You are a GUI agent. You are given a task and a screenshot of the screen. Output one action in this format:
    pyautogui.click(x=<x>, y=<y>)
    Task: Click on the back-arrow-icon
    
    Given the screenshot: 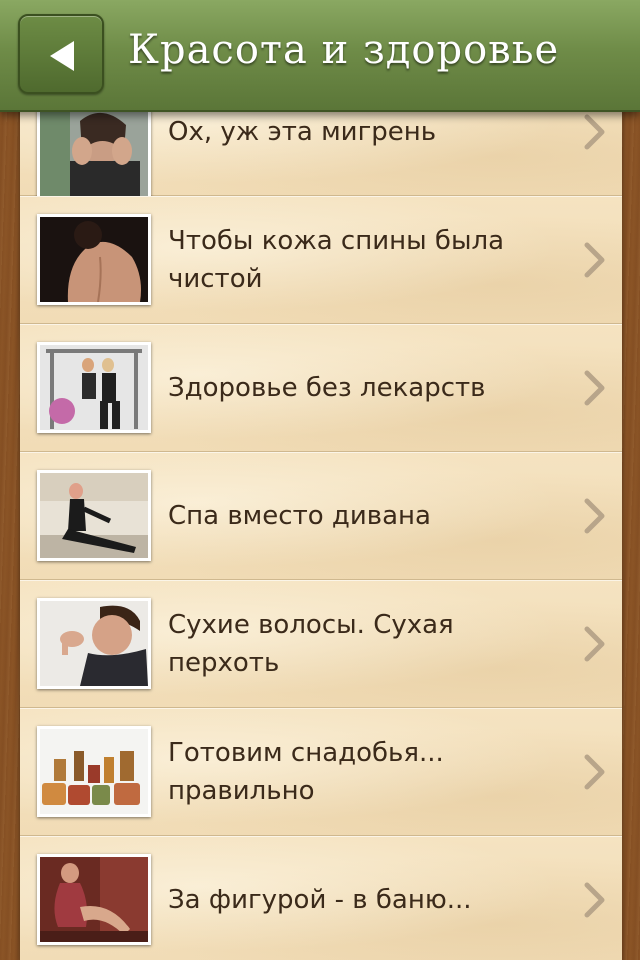 What is the action you would take?
    pyautogui.click(x=62, y=56)
    